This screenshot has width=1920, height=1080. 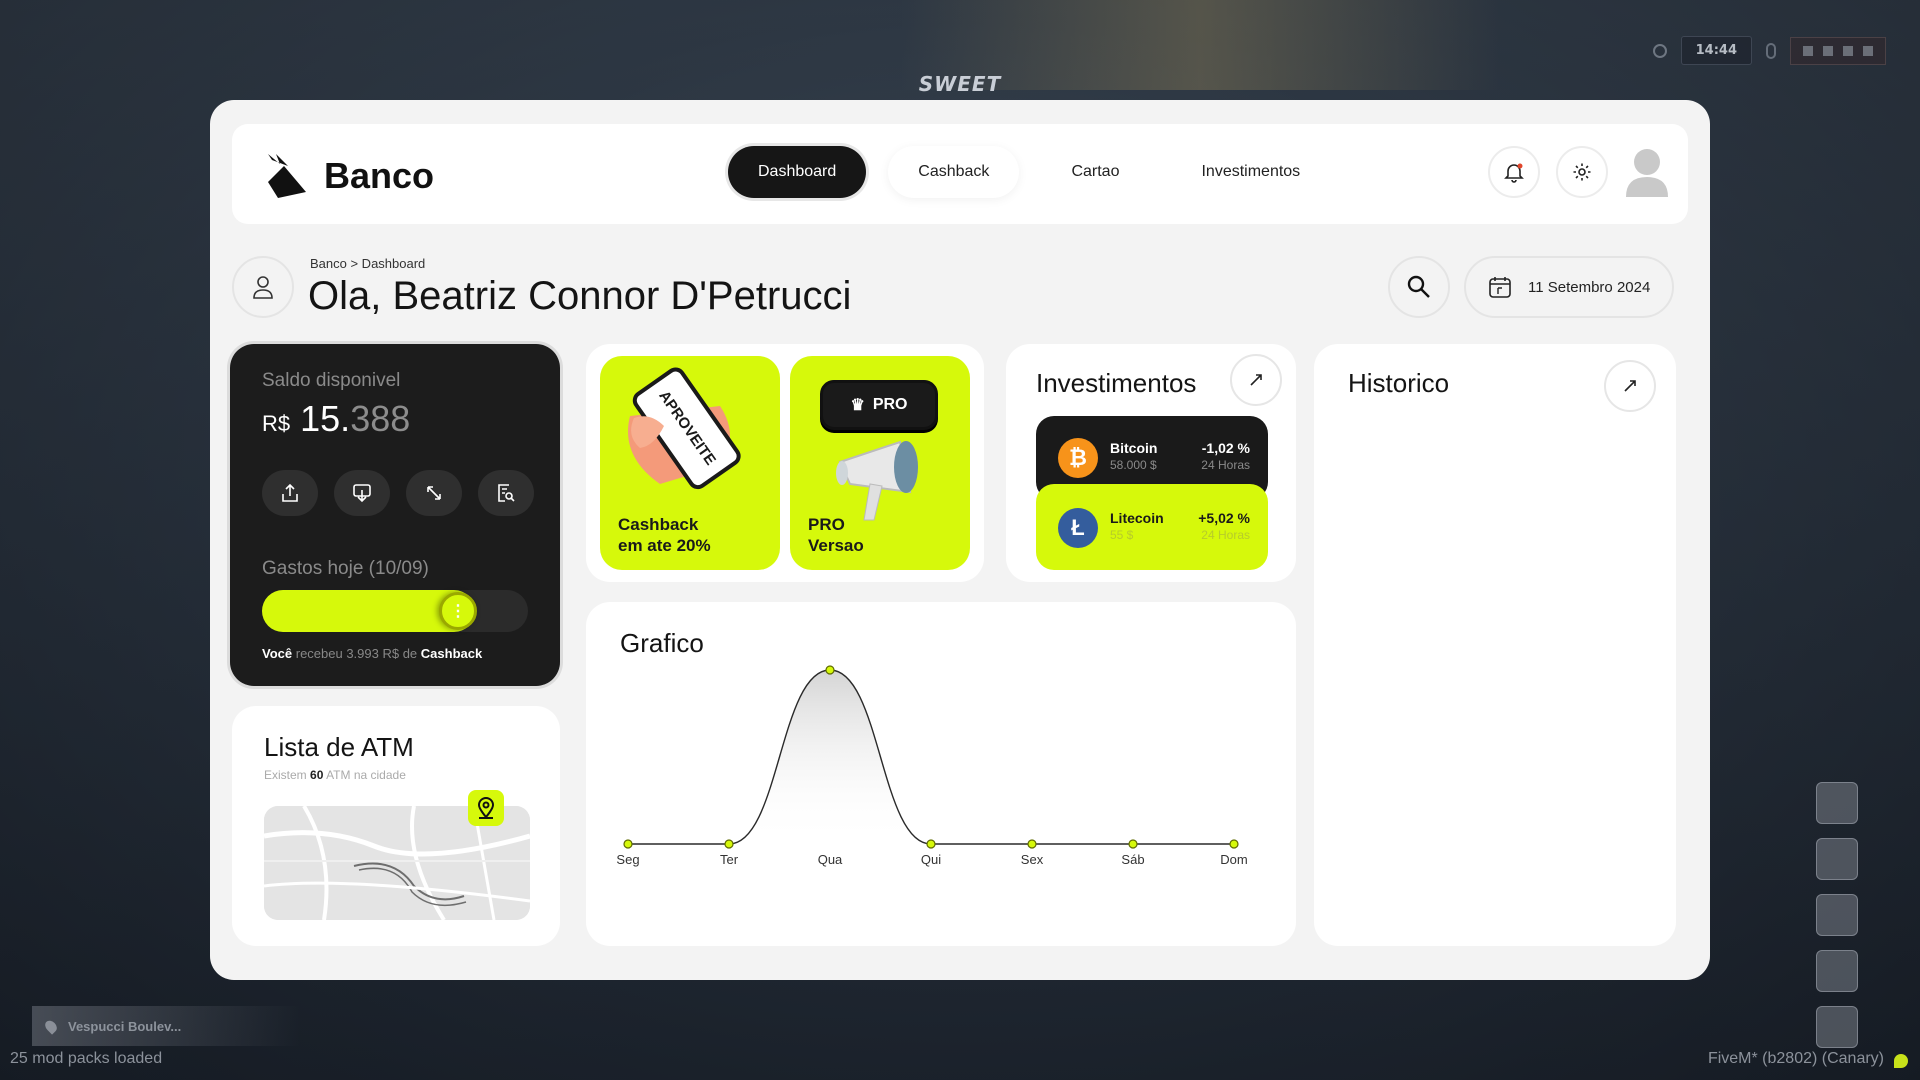 I want to click on inventory-slots, so click(x=1837, y=915).